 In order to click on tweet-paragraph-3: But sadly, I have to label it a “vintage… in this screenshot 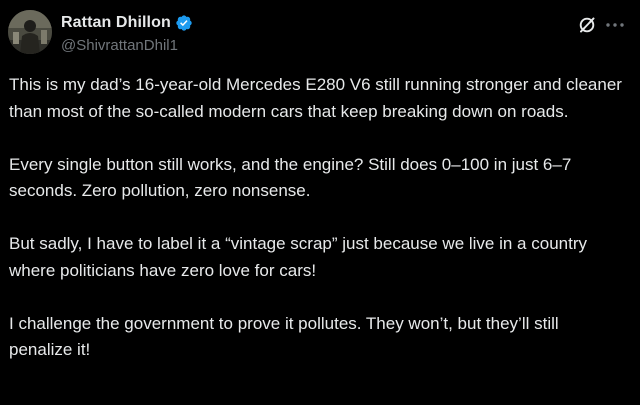, I will do `click(298, 257)`.